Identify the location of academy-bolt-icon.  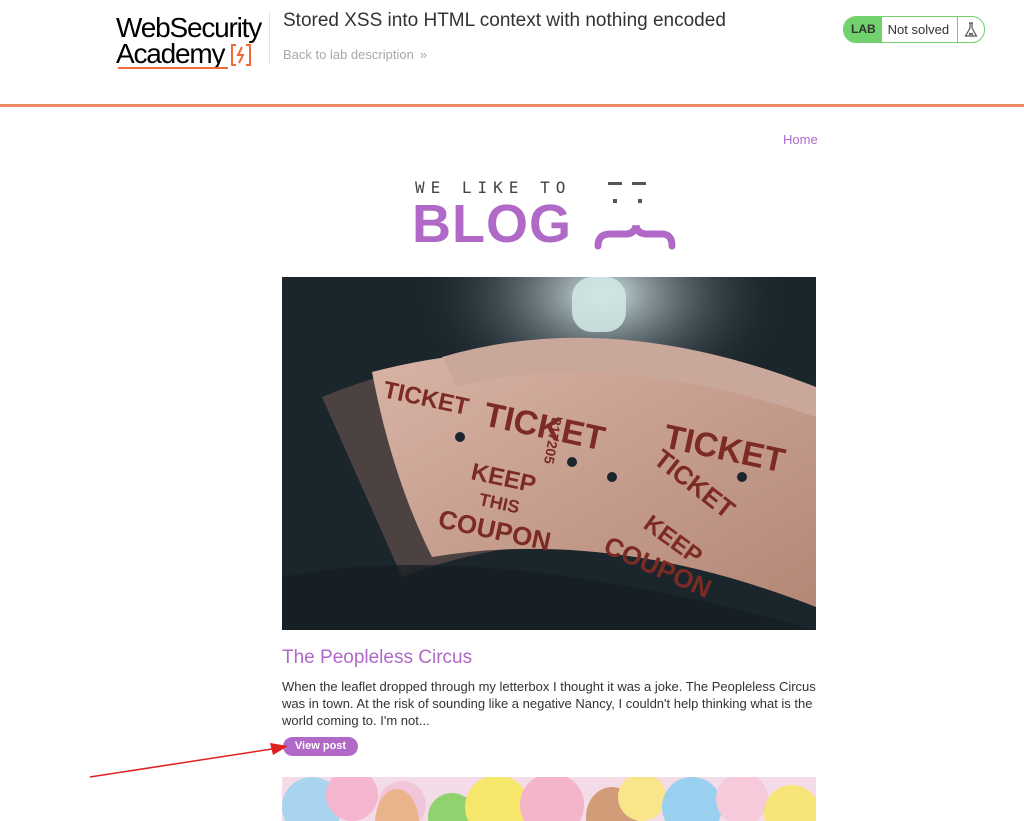
(241, 55).